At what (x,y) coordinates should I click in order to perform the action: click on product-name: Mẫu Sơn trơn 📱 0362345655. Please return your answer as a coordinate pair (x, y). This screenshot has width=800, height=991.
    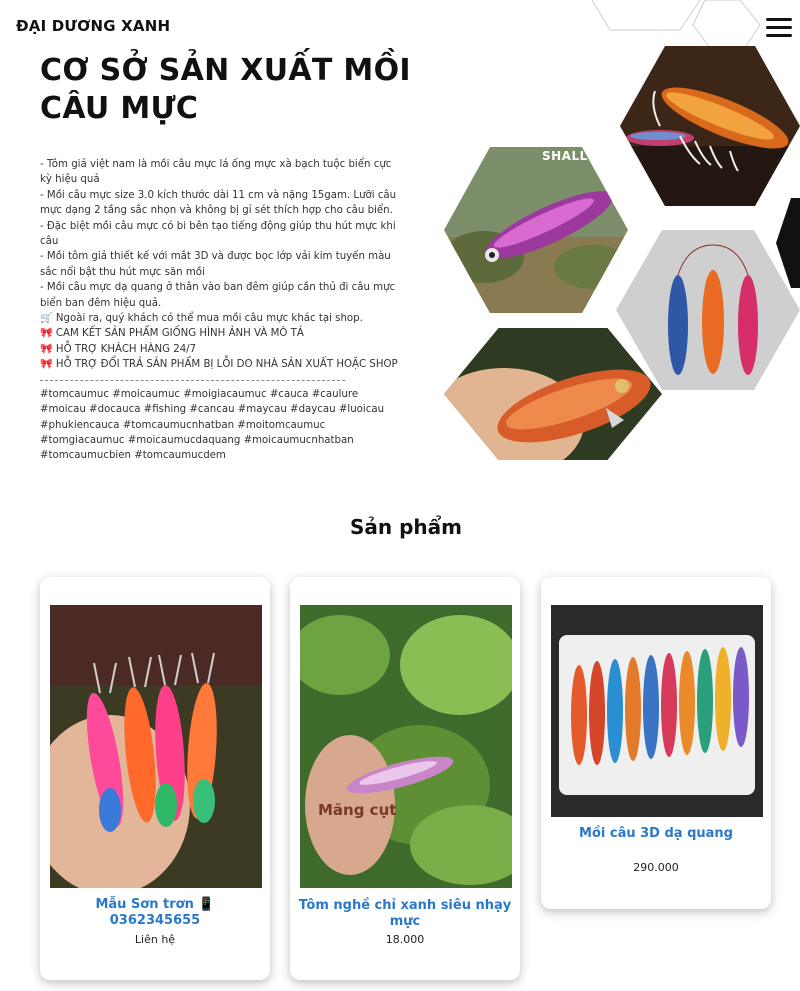
    Looking at the image, I should click on (155, 913).